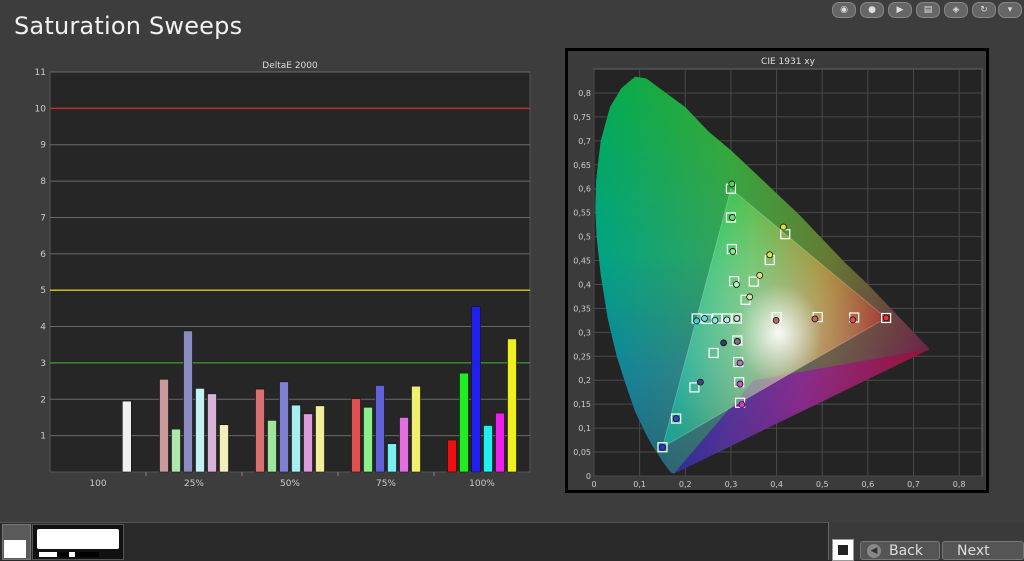  Describe the element at coordinates (582, 261) in the screenshot. I see `cie-y-tick: 0,45` at that location.